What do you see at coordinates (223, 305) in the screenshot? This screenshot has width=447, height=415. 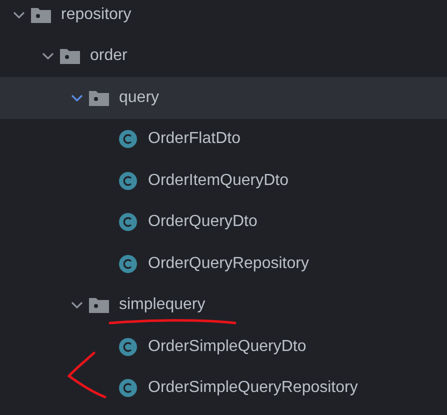 I see `tree-row: simplequery` at bounding box center [223, 305].